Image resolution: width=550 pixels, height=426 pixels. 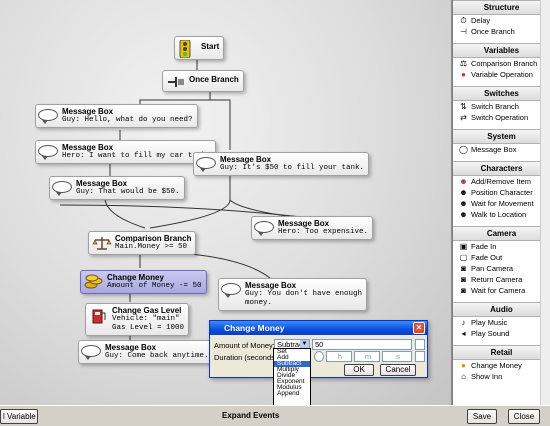 What do you see at coordinates (362, 344) in the screenshot?
I see `amount-input: 50` at bounding box center [362, 344].